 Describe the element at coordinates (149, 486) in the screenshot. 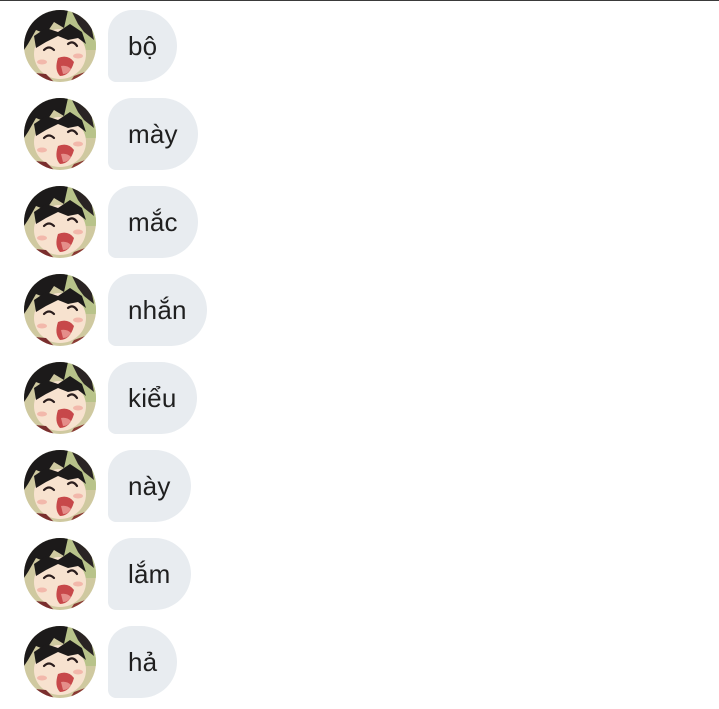

I see `message-bubble: này` at that location.